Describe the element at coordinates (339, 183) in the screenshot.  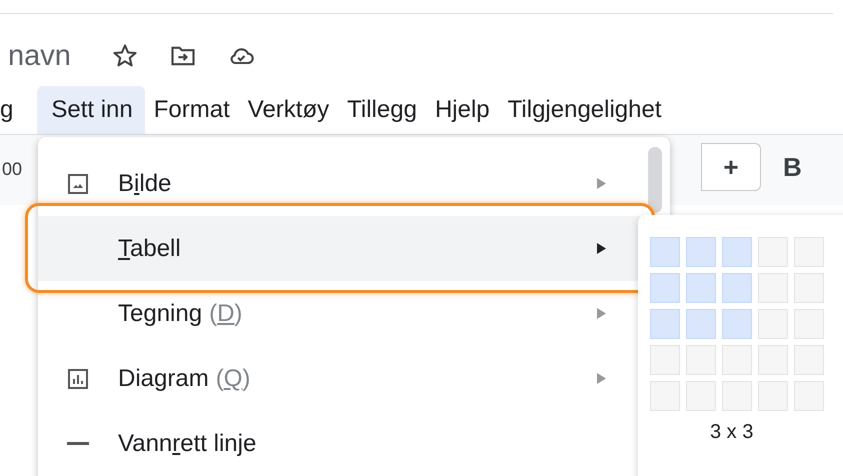
I see `menu-item: Bilde` at that location.